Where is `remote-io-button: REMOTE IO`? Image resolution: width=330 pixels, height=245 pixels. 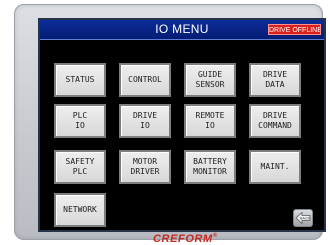 remote-io-button: REMOTE IO is located at coordinates (210, 121).